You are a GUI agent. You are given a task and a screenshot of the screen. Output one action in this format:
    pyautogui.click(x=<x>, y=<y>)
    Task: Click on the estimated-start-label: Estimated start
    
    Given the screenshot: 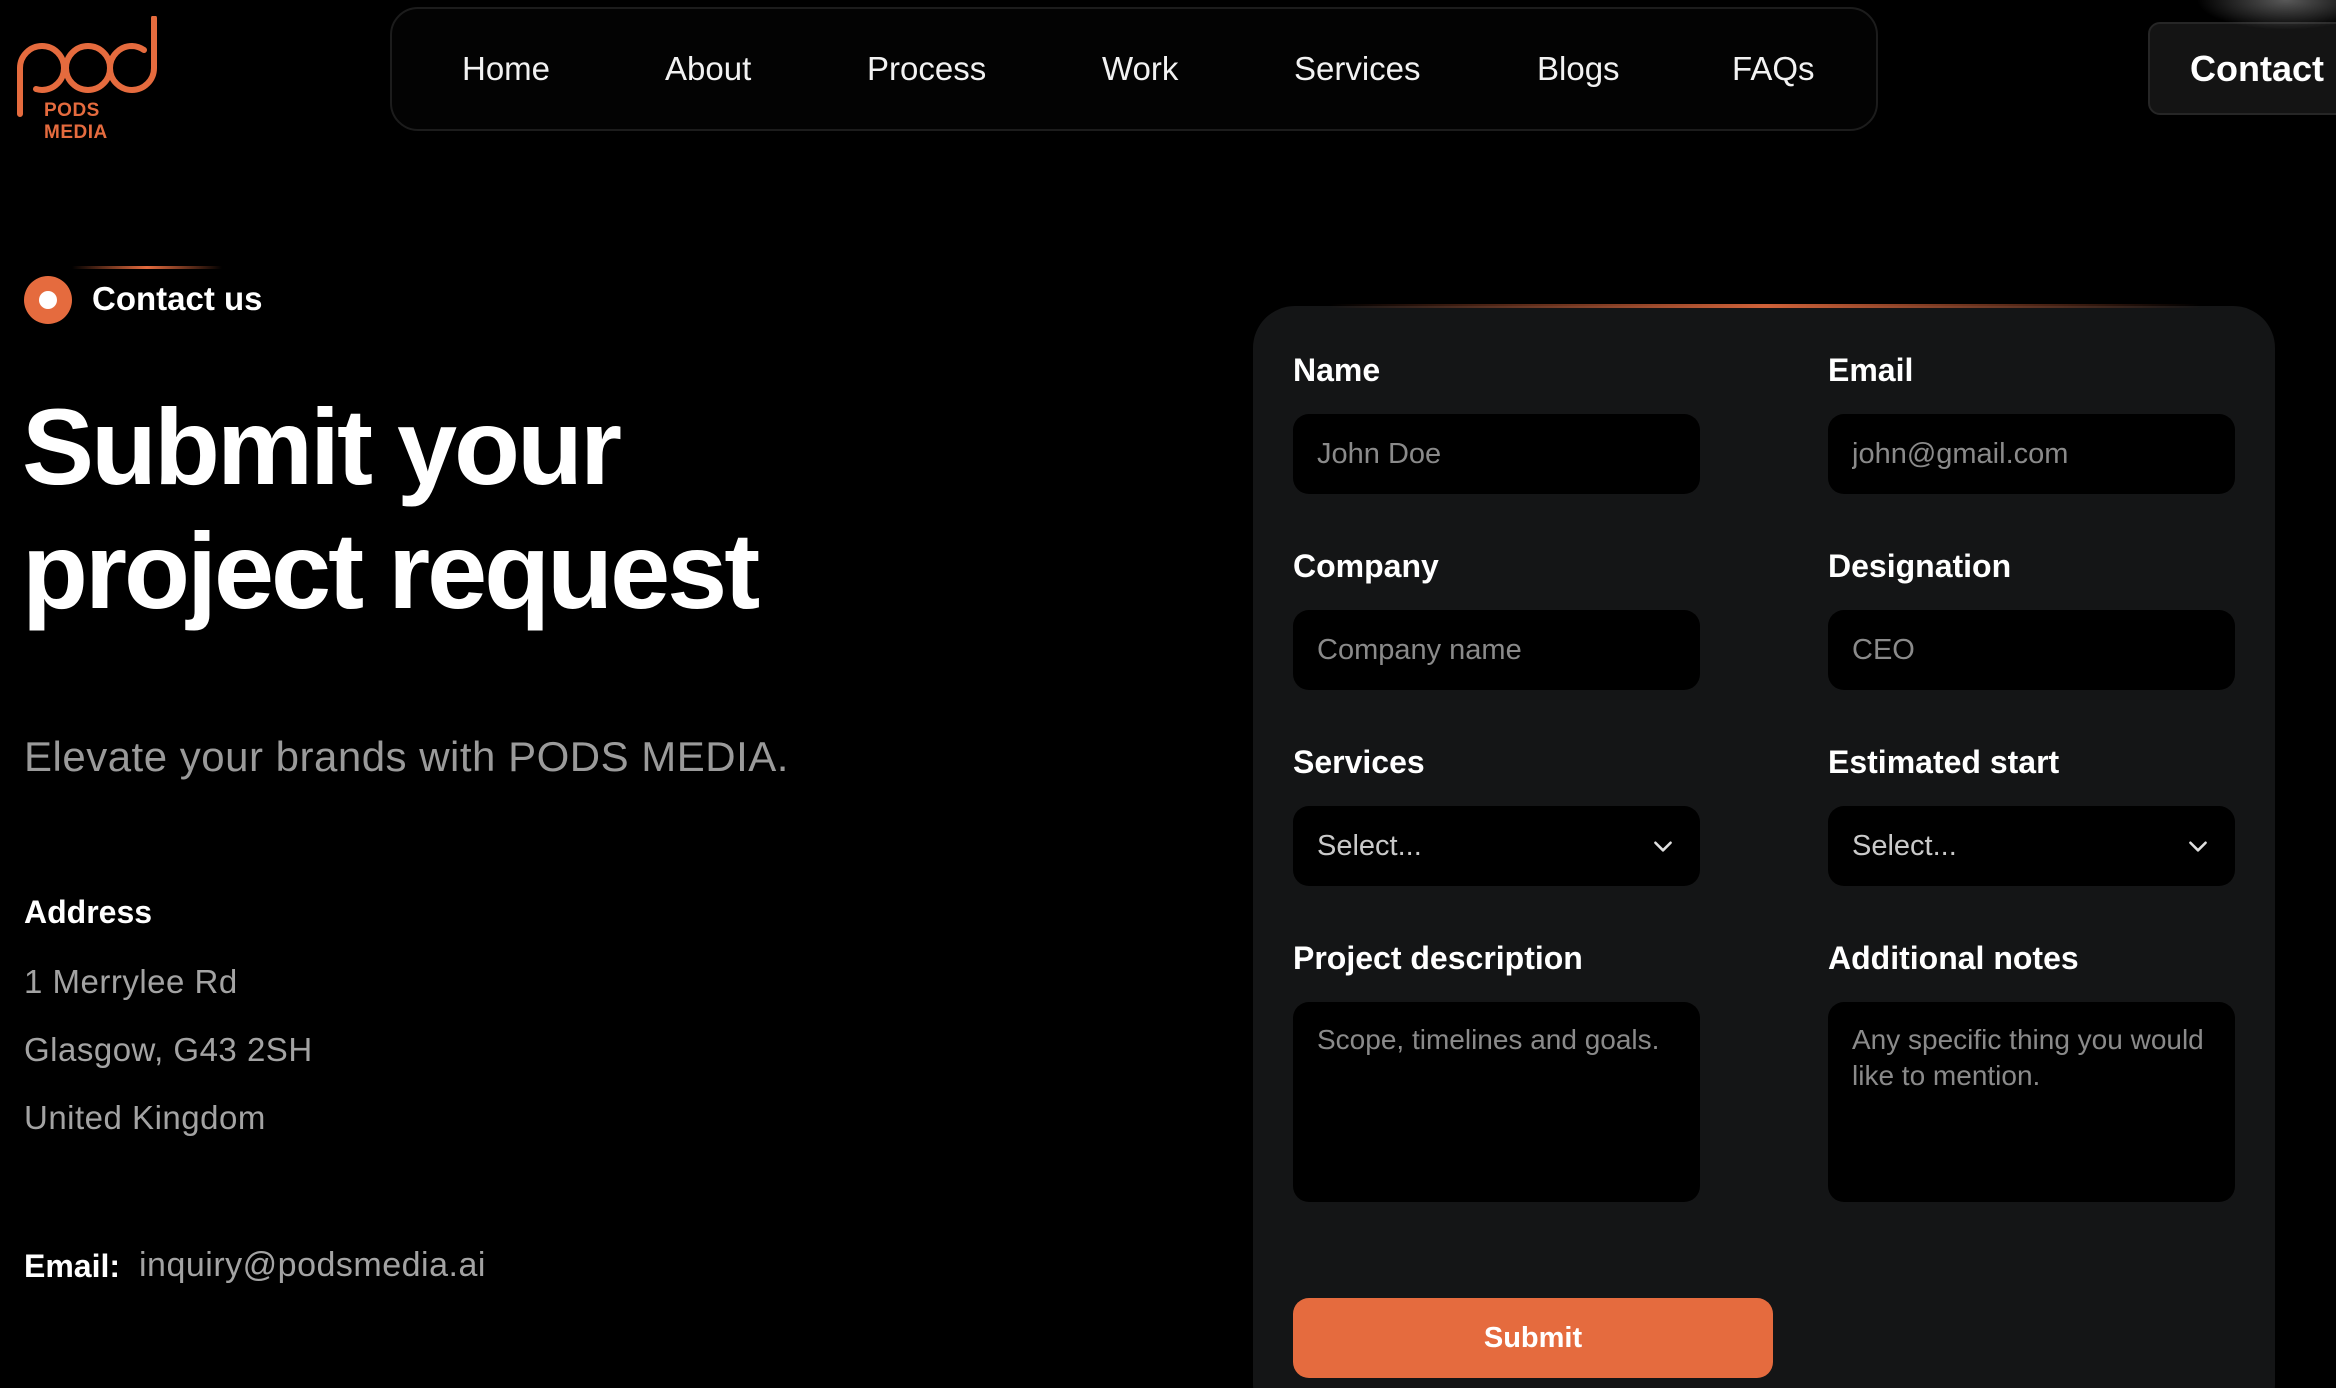 What is the action you would take?
    pyautogui.click(x=1944, y=762)
    